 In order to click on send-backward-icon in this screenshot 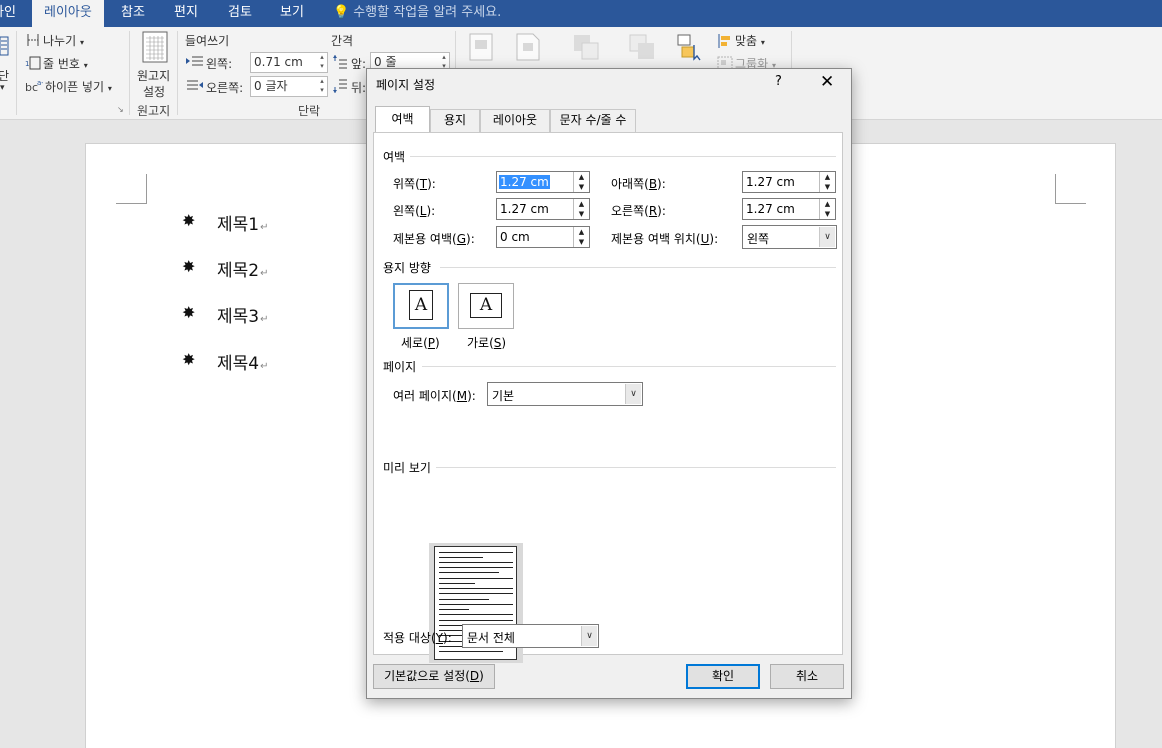, I will do `click(642, 47)`.